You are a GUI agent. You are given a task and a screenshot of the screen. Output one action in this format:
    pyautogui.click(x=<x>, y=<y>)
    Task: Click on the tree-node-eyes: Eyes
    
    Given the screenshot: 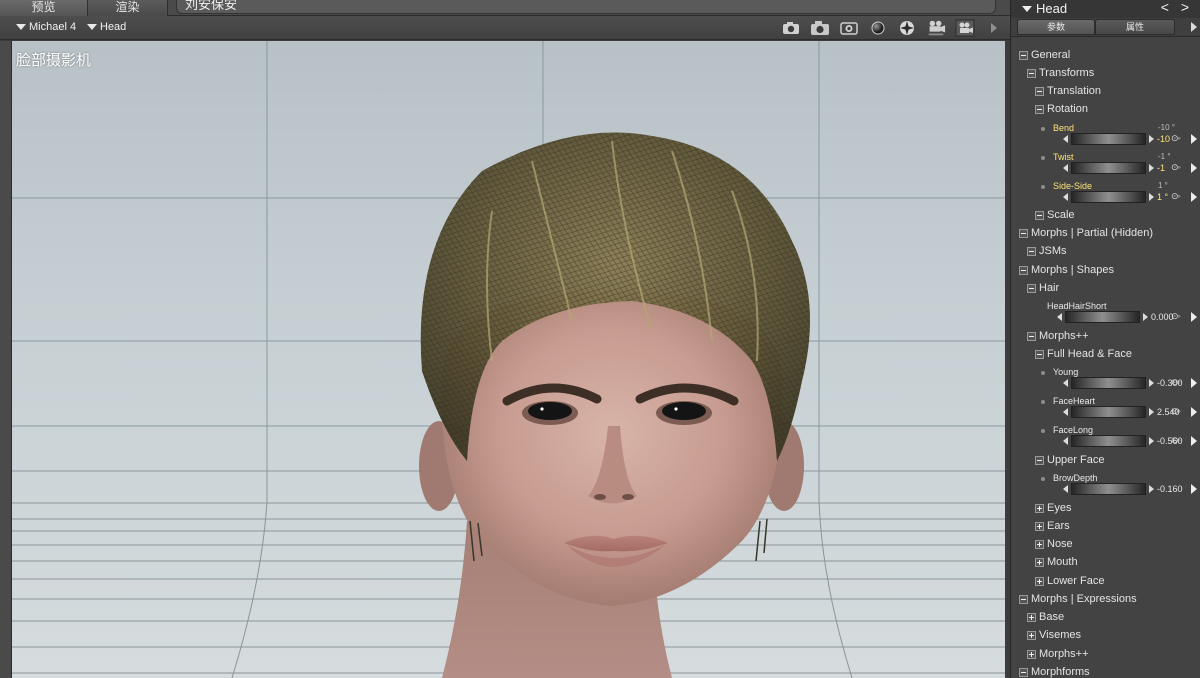 What is the action you would take?
    pyautogui.click(x=1116, y=508)
    